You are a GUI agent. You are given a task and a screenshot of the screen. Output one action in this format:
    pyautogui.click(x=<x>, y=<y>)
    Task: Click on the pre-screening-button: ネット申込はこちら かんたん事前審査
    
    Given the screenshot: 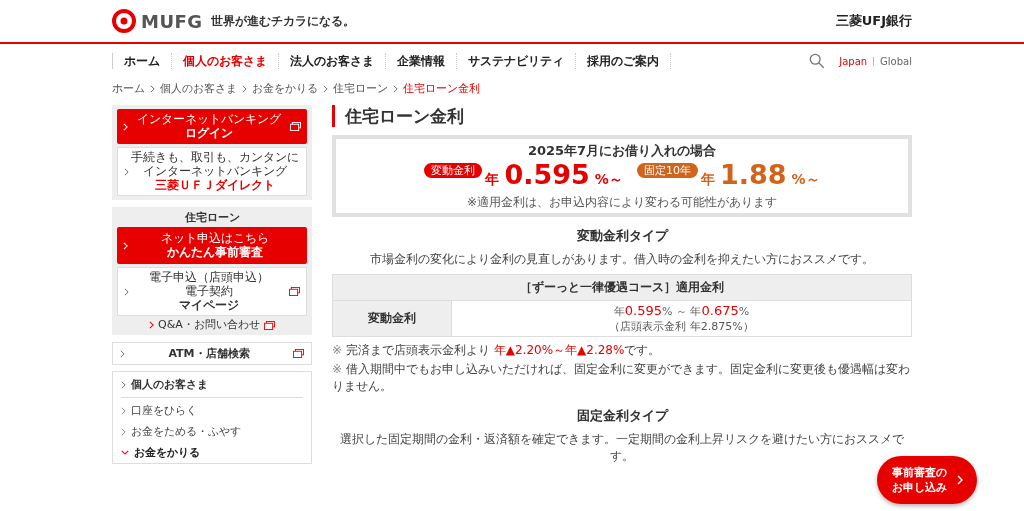 What is the action you would take?
    pyautogui.click(x=212, y=245)
    